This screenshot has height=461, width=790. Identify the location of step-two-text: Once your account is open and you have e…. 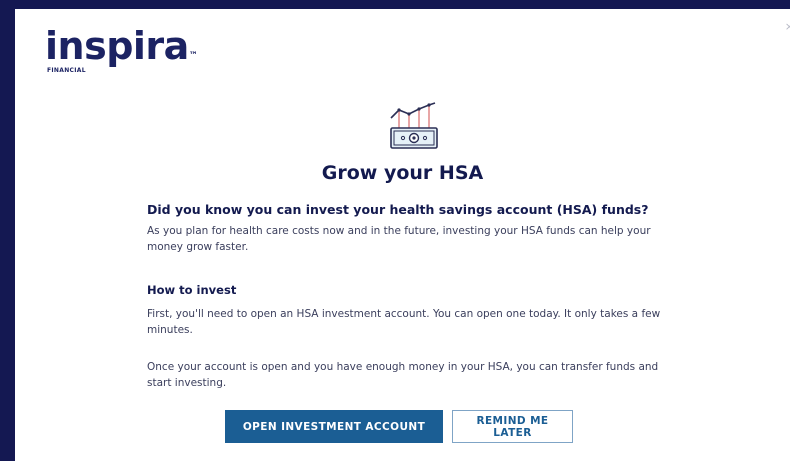
(403, 375).